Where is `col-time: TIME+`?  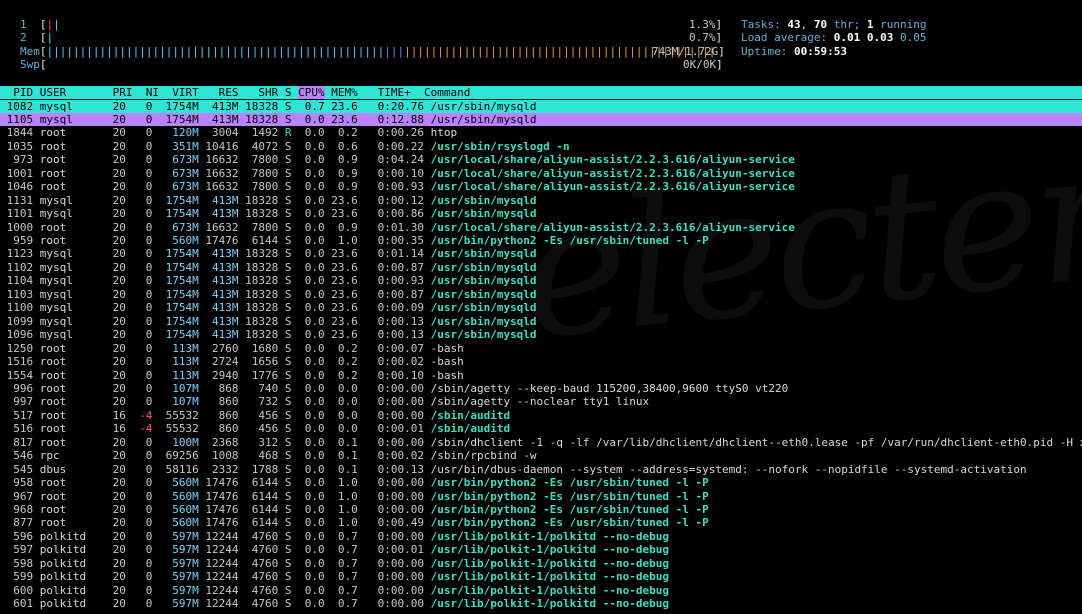
col-time: TIME+ is located at coordinates (394, 92).